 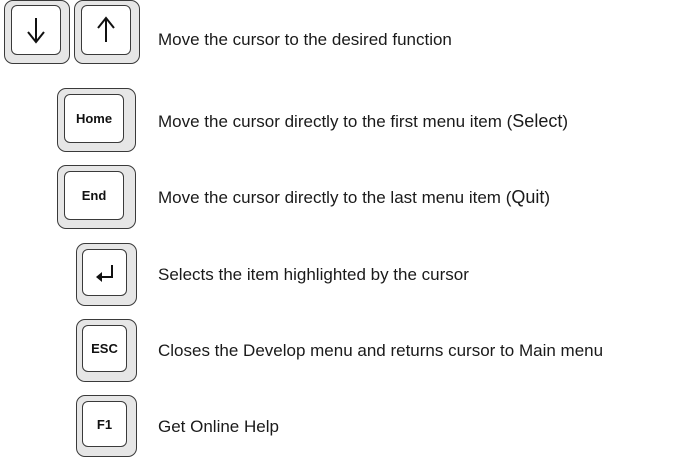 I want to click on up-arrow-key-face, so click(x=106, y=30).